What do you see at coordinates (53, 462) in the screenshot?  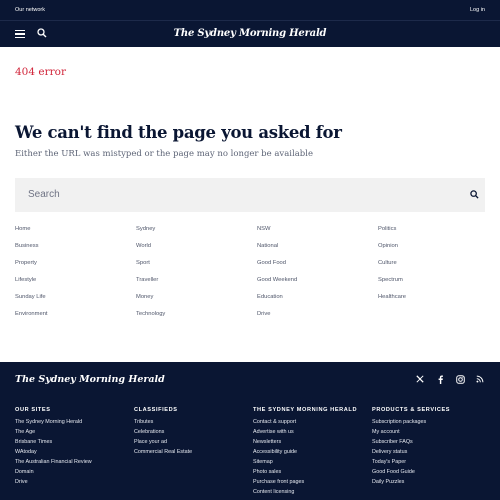 I see `footer-link: The Australian Financial Review` at bounding box center [53, 462].